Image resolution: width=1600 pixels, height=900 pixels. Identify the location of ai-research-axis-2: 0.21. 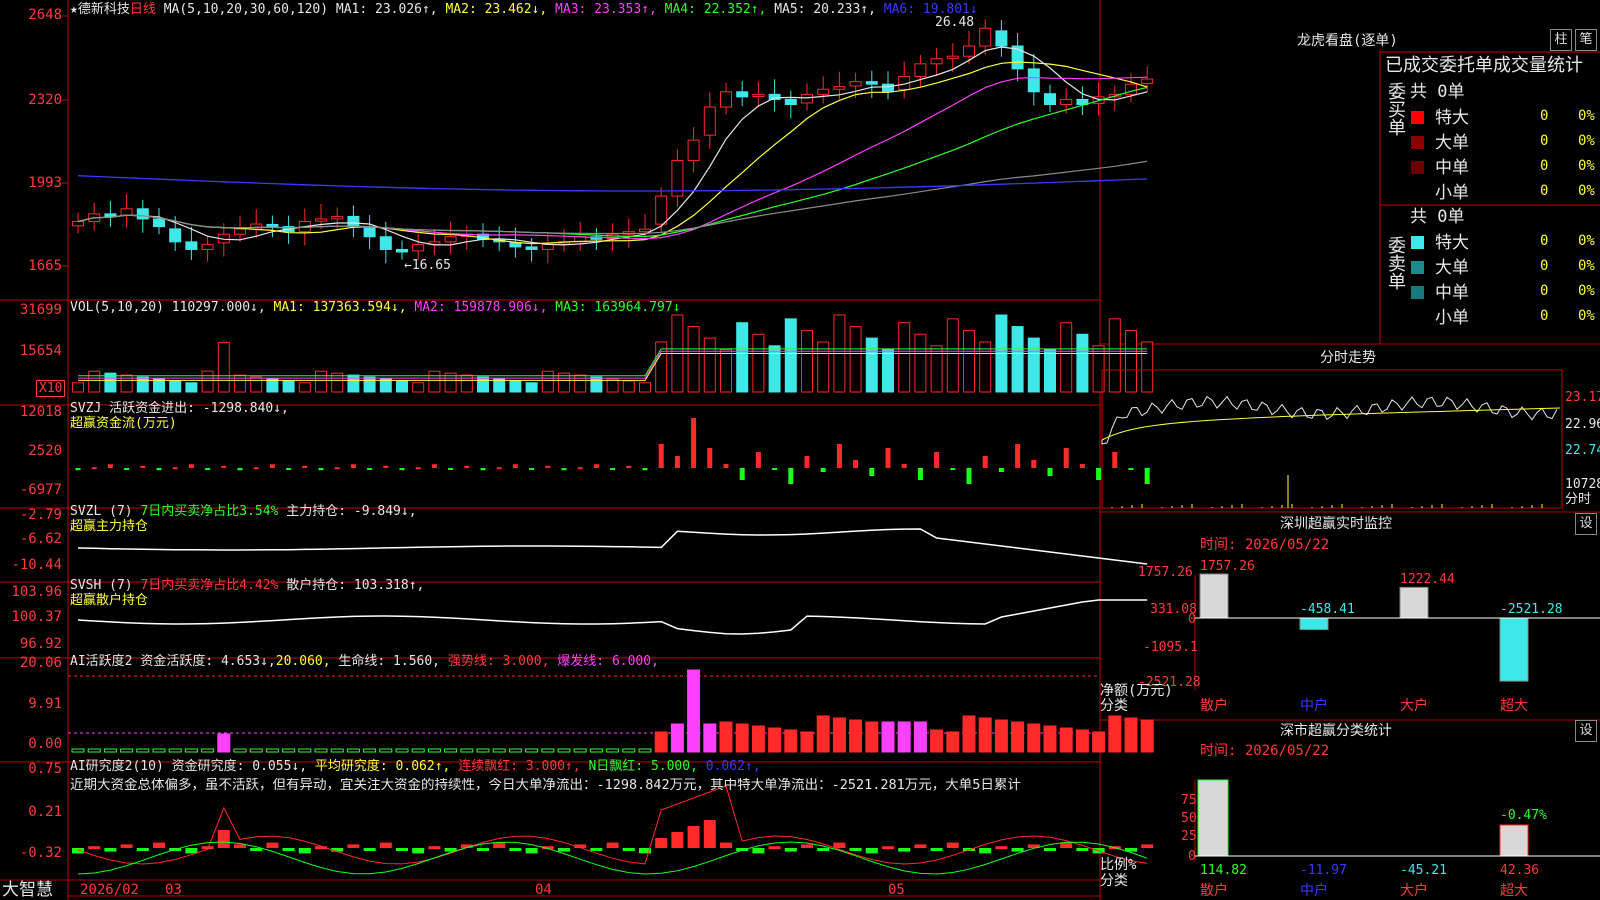
(45, 812).